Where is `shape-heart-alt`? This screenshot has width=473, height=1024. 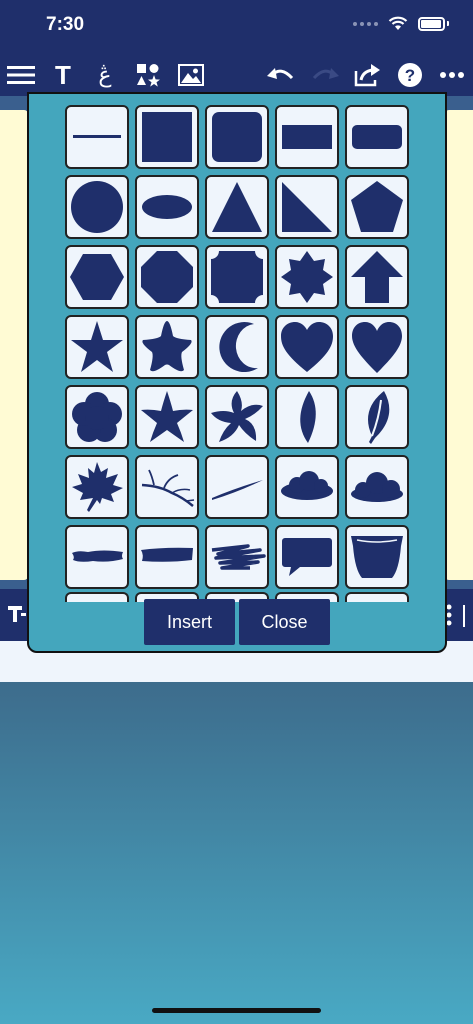
shape-heart-alt is located at coordinates (377, 347).